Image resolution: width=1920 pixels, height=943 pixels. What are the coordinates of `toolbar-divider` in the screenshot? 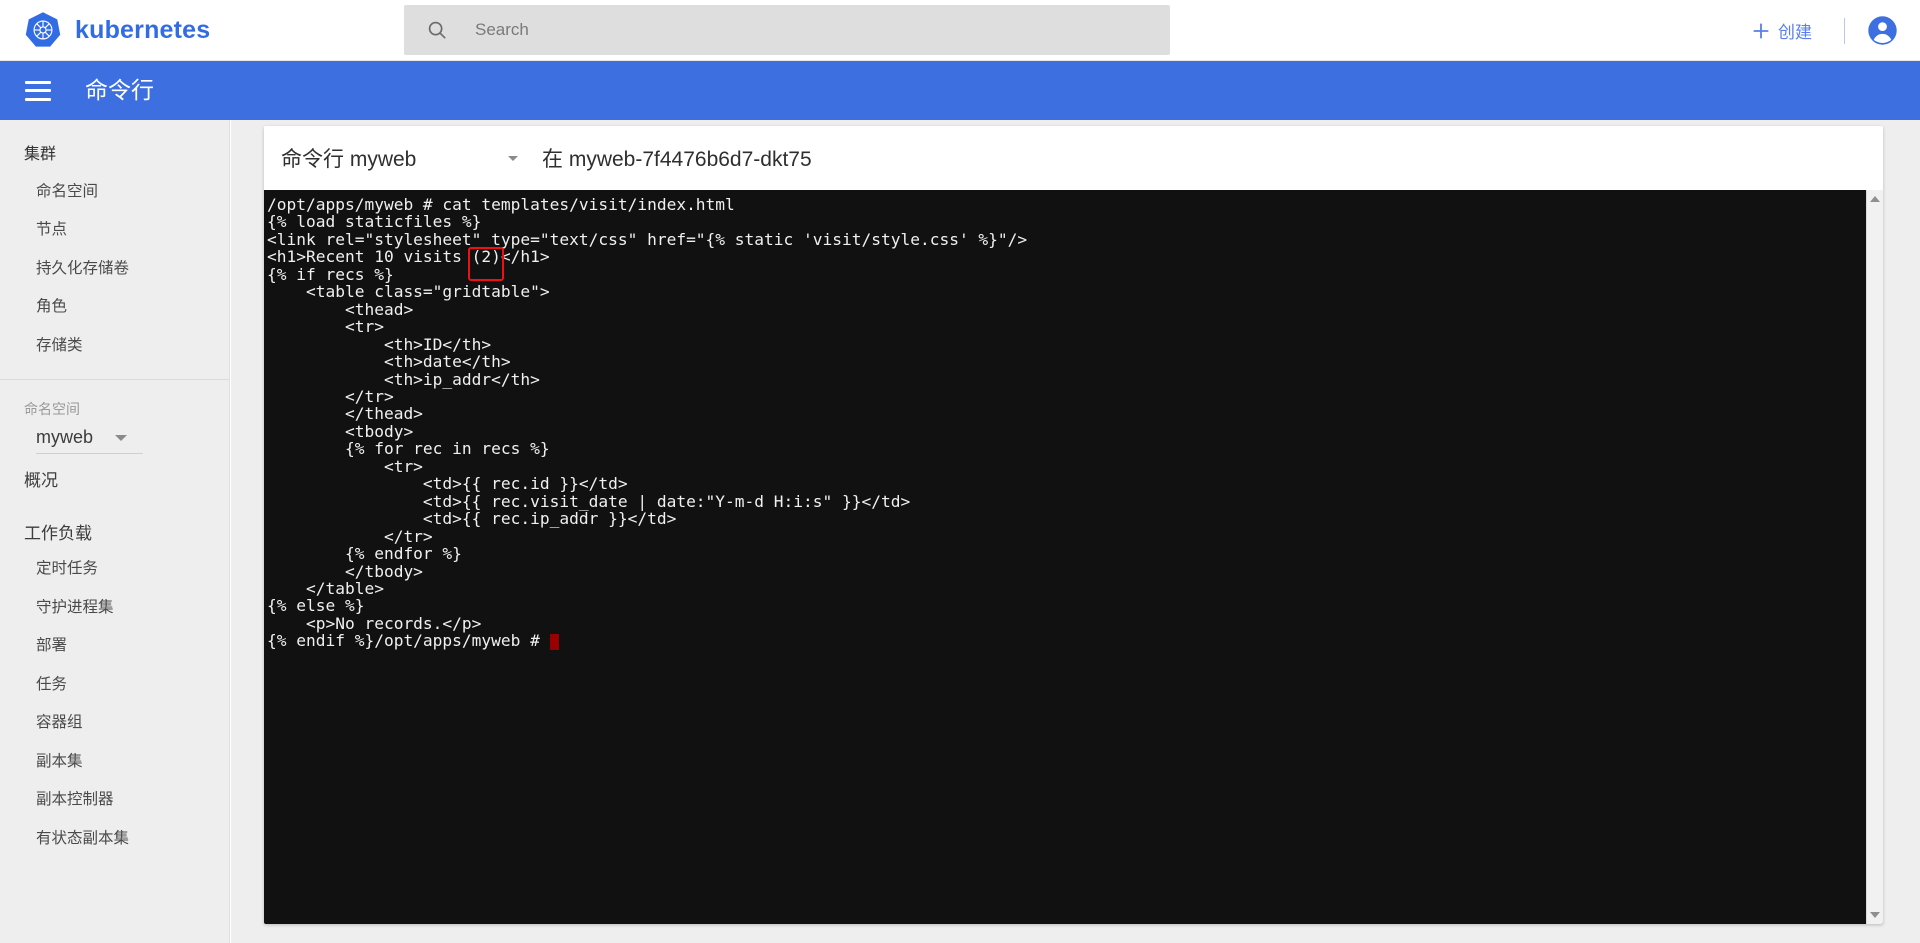 It's located at (1844, 30).